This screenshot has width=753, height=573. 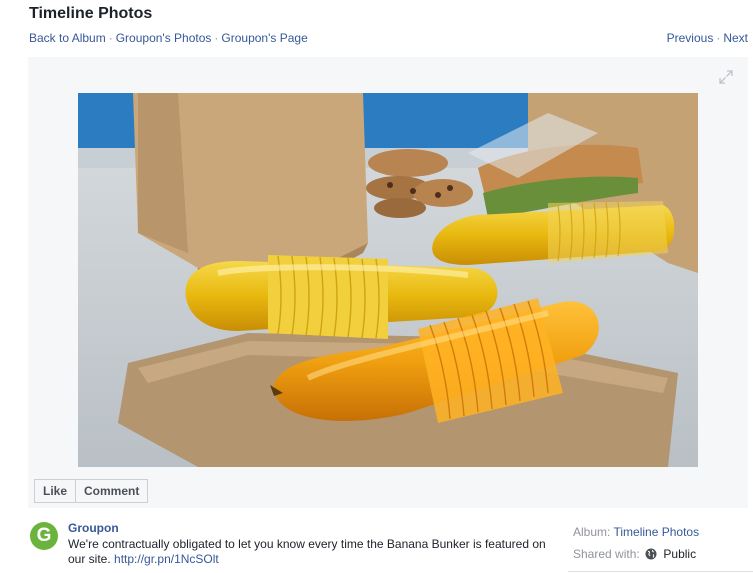 I want to click on photo-actions: Like Comment, so click(x=91, y=491).